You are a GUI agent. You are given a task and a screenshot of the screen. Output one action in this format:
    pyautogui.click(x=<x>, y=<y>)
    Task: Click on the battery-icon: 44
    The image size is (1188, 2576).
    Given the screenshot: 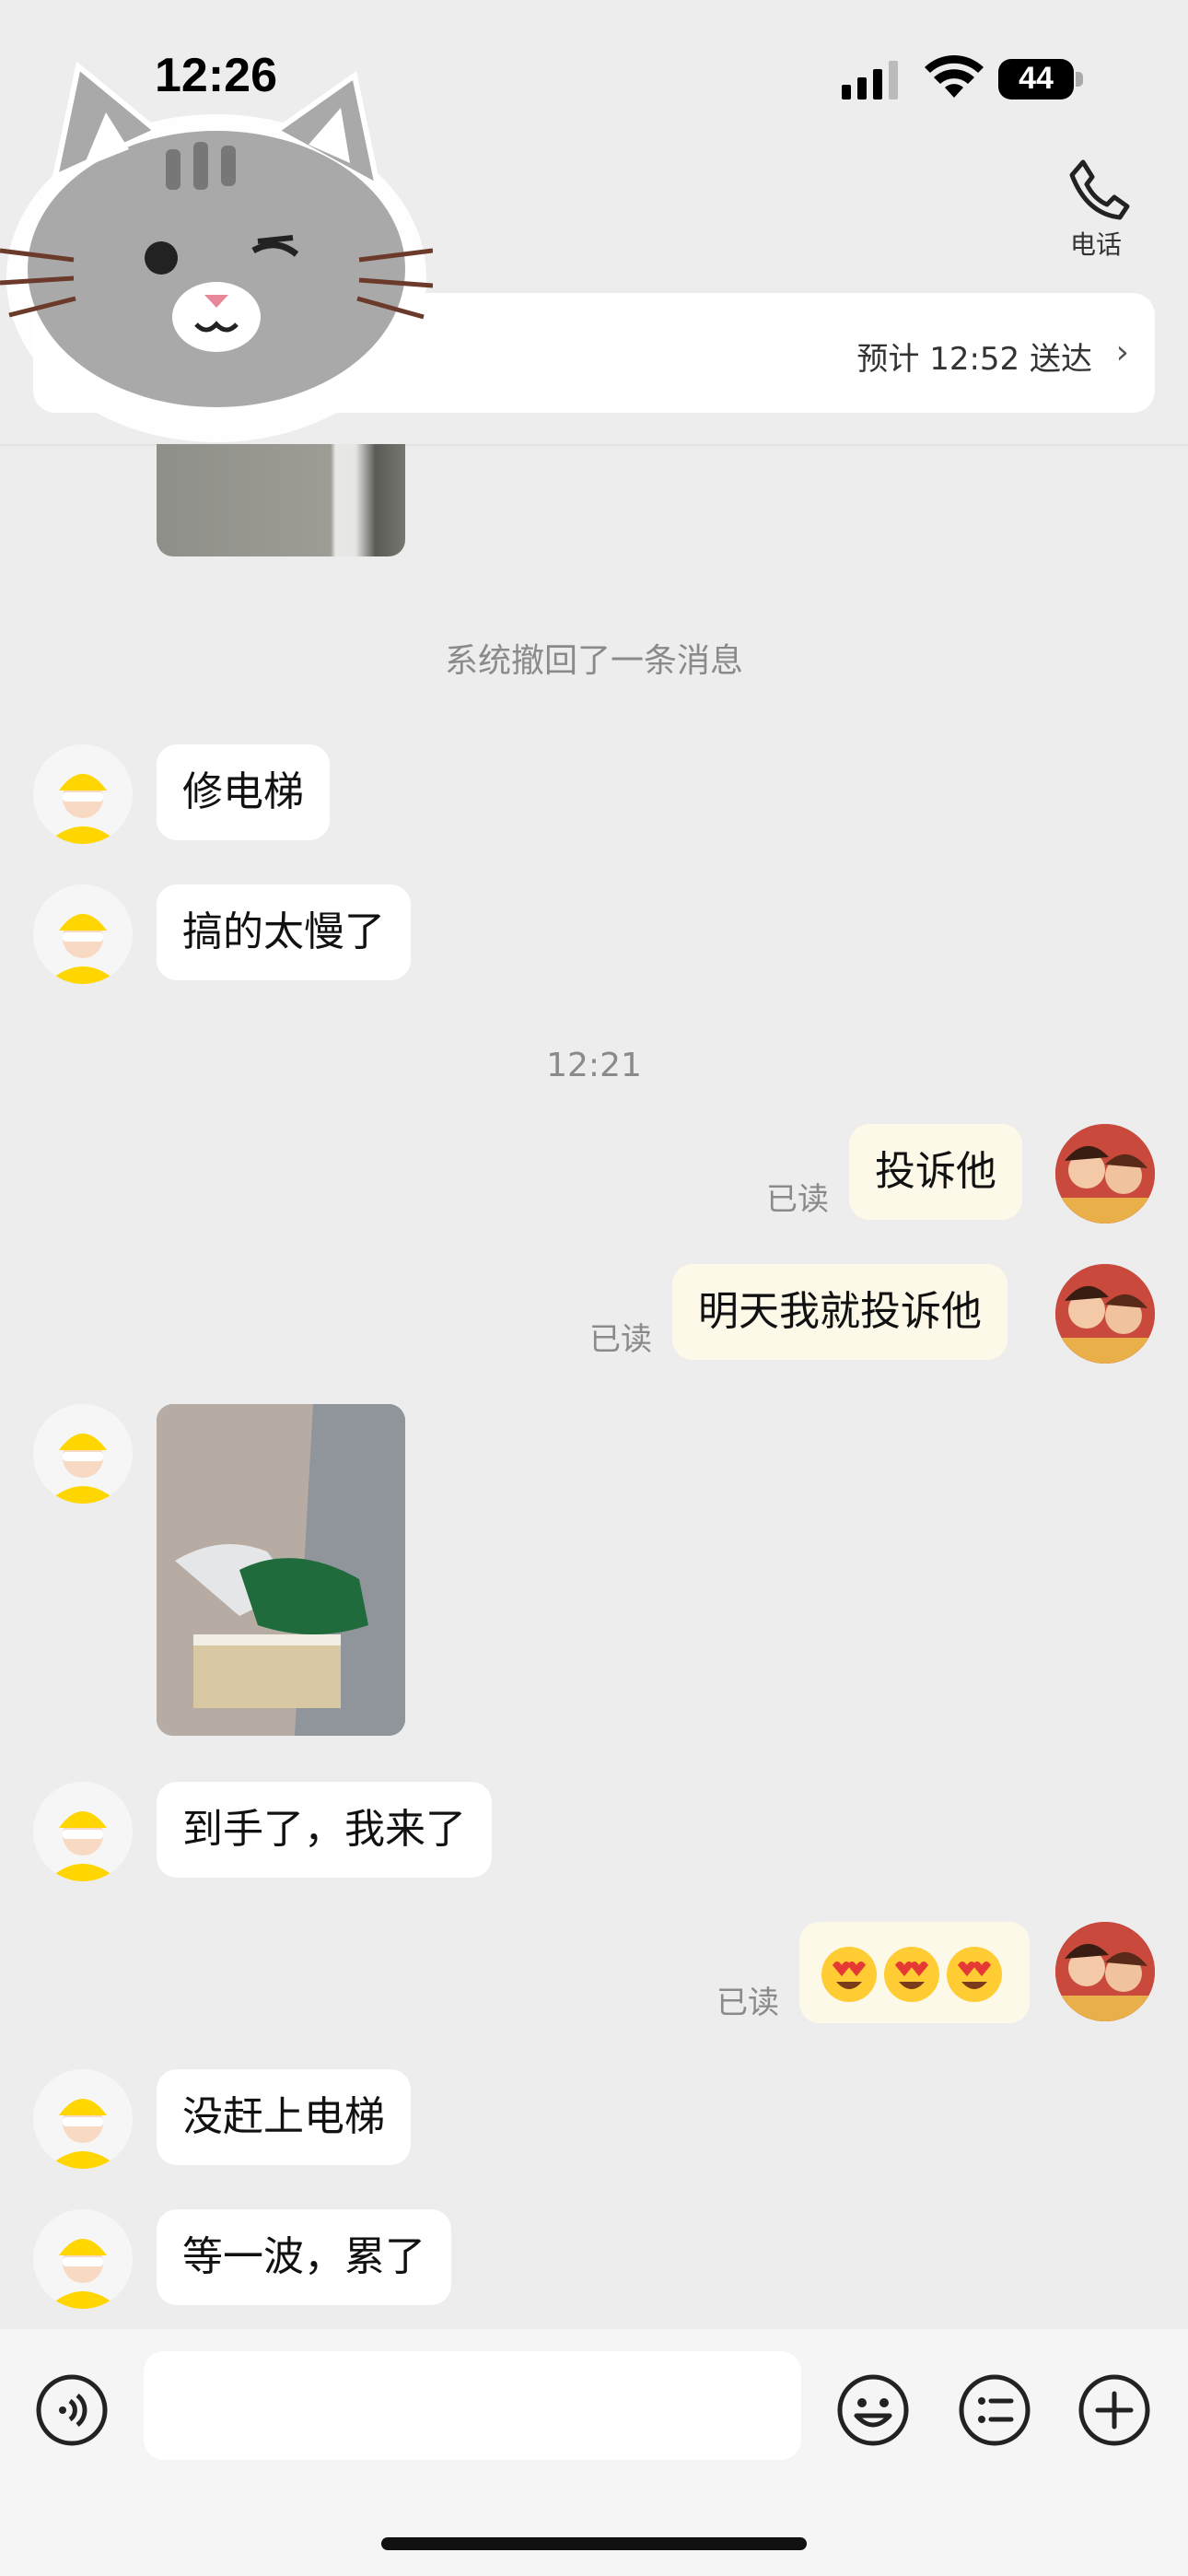 What is the action you would take?
    pyautogui.click(x=1040, y=79)
    